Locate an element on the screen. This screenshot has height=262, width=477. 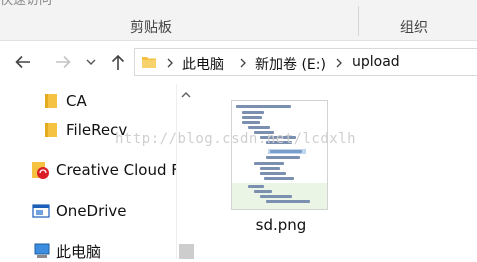
file-thumbnail is located at coordinates (279, 155).